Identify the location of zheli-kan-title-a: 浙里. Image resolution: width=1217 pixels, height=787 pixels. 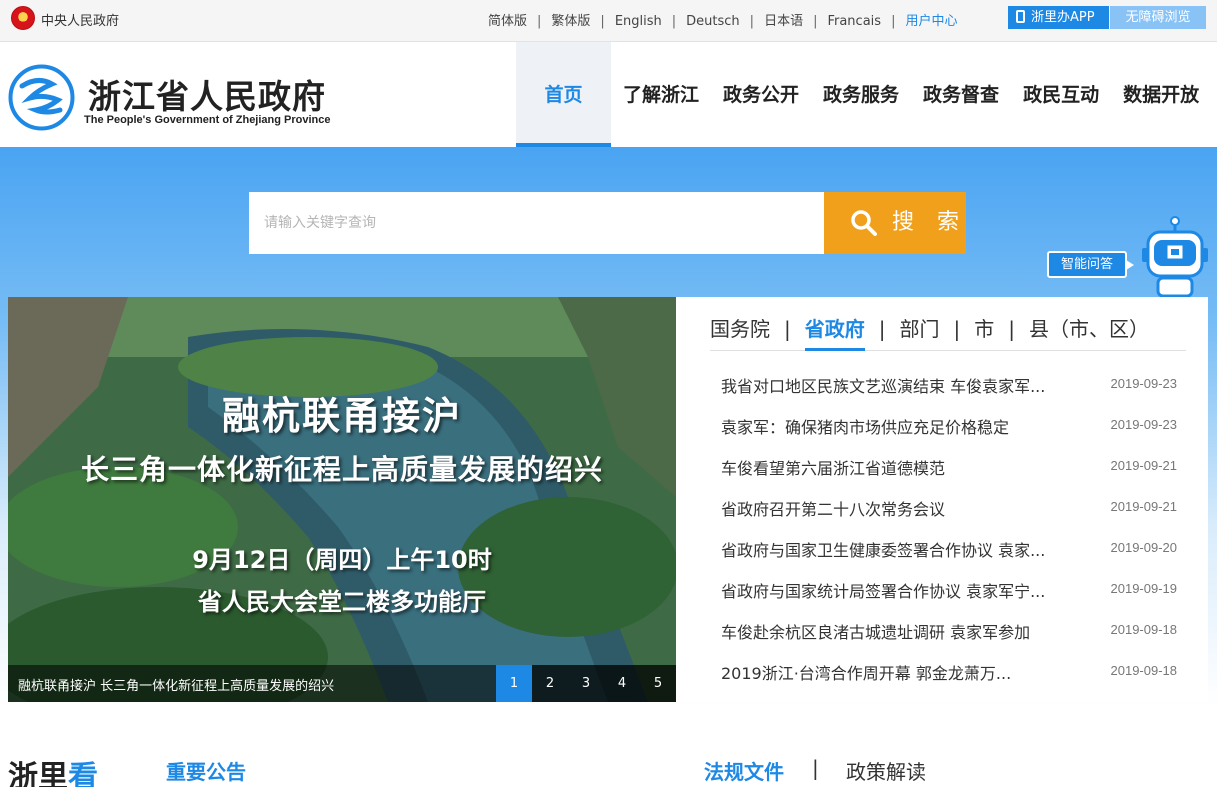
(38, 773).